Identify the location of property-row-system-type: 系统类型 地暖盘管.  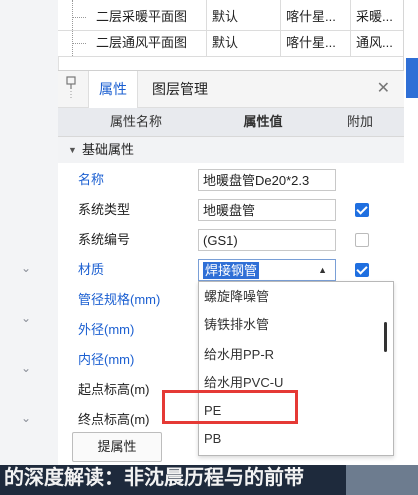
(231, 210).